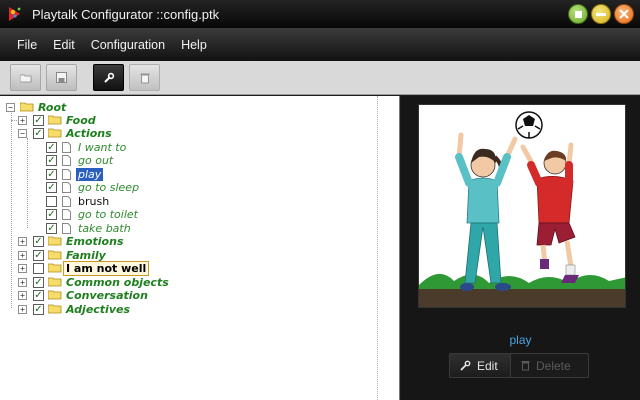 The height and width of the screenshot is (400, 640). Describe the element at coordinates (107, 295) in the screenshot. I see `tree-label: Conversation` at that location.